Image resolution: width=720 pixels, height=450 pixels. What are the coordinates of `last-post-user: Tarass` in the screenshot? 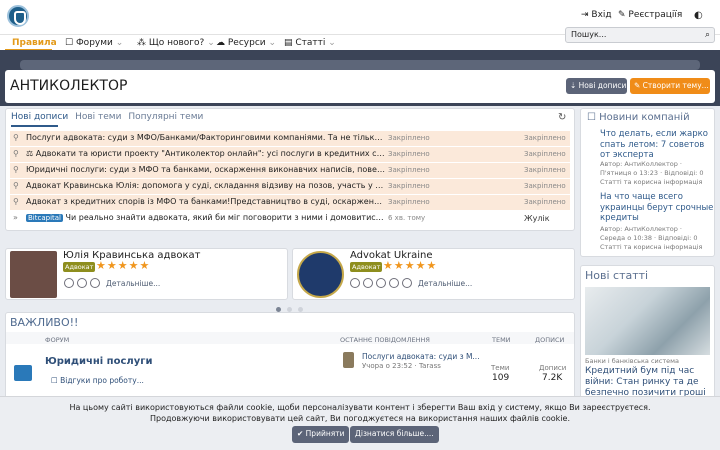 It's located at (430, 366).